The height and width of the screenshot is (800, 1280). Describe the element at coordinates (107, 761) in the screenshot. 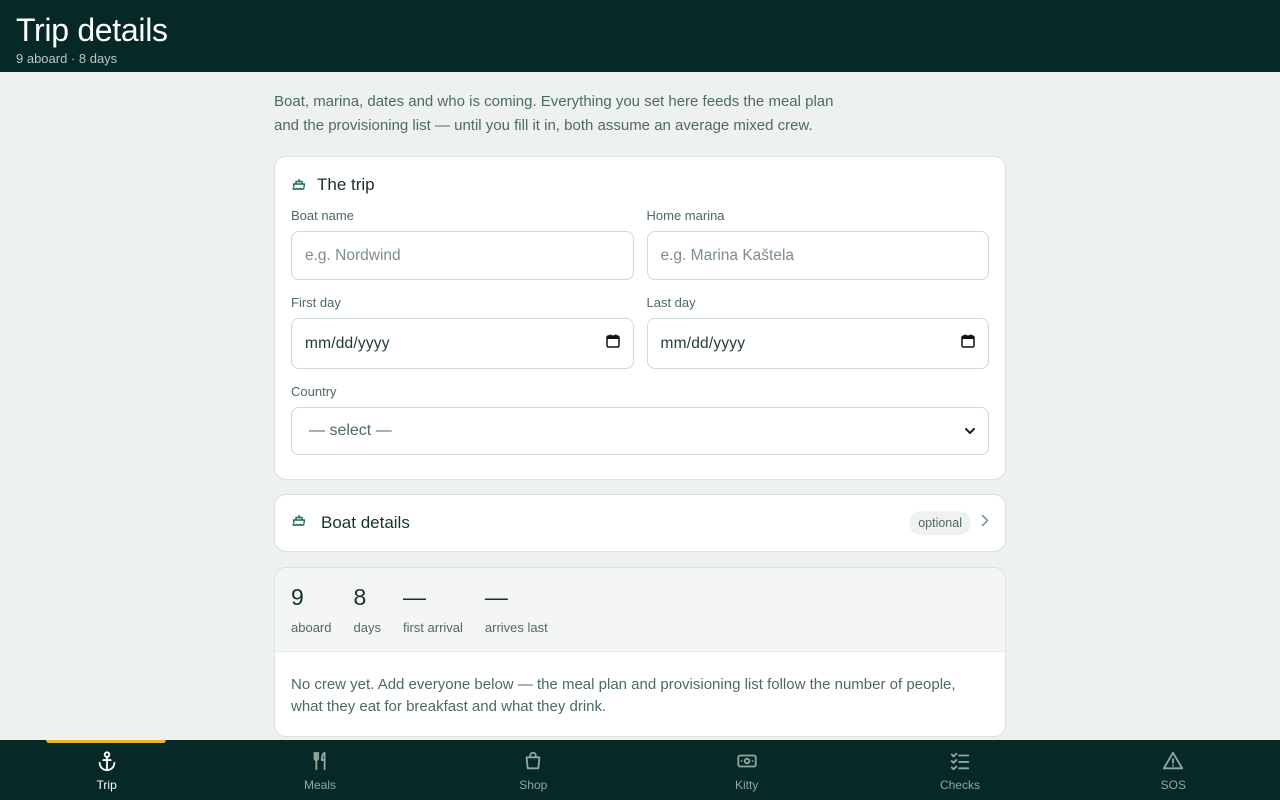

I see `anchor-icon` at that location.